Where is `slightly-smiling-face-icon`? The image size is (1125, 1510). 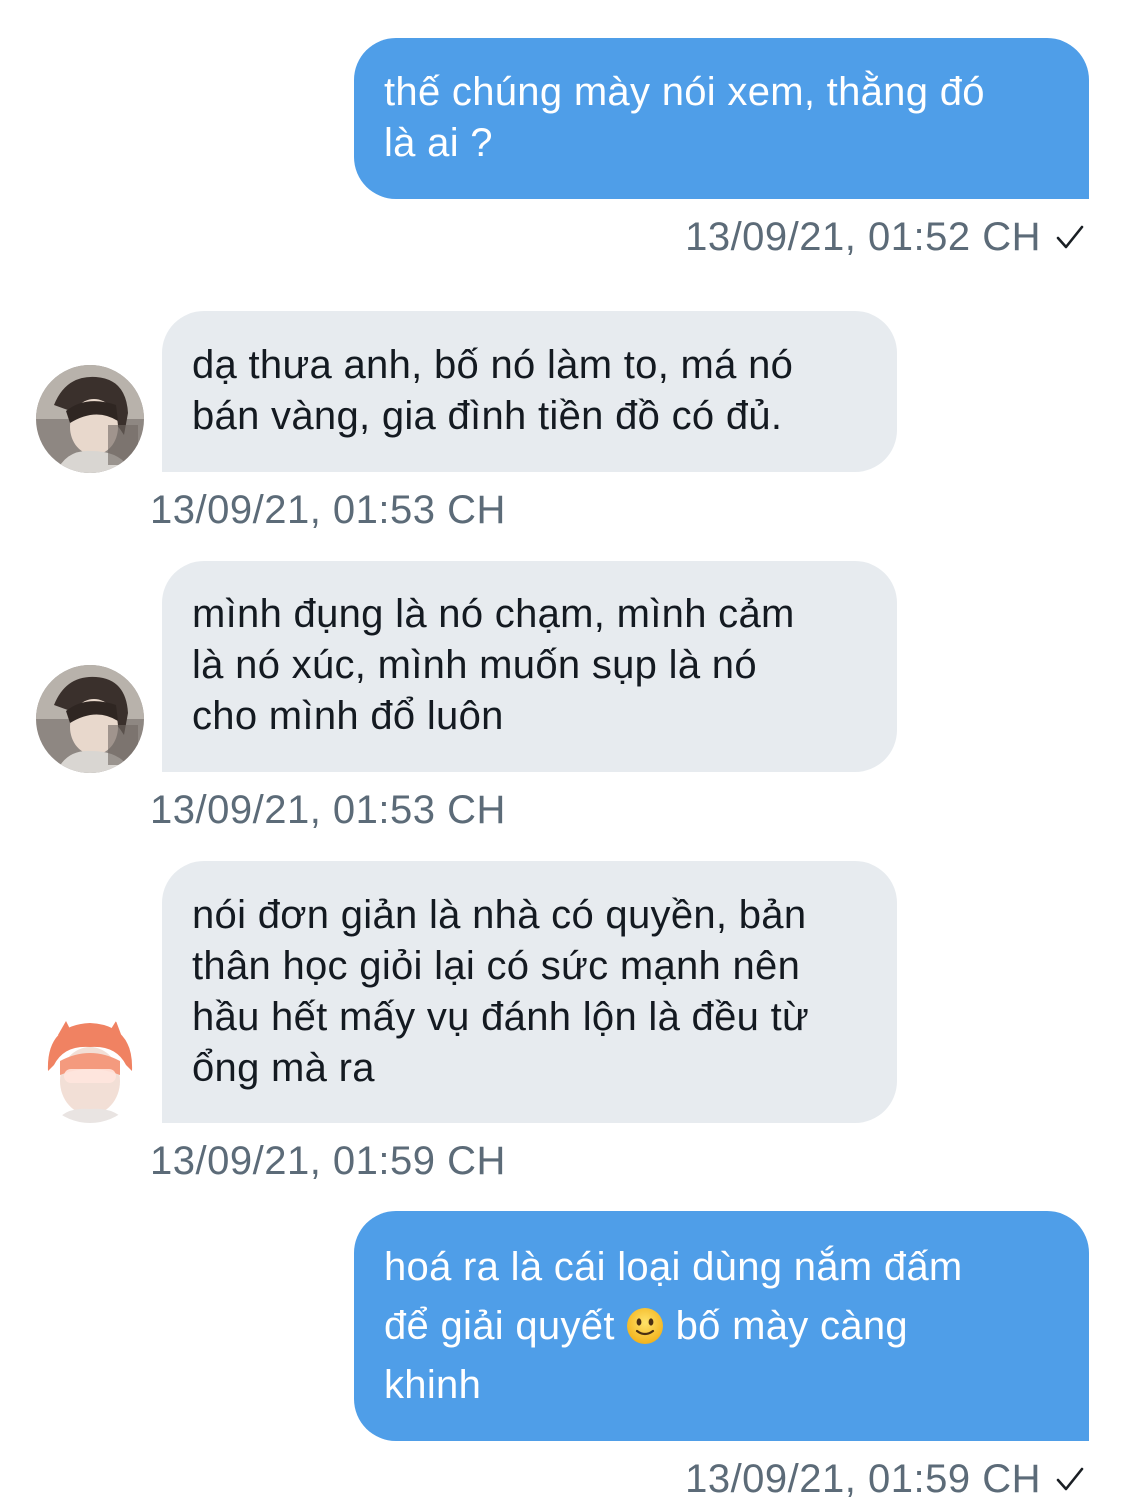
slightly-smiling-face-icon is located at coordinates (645, 1323).